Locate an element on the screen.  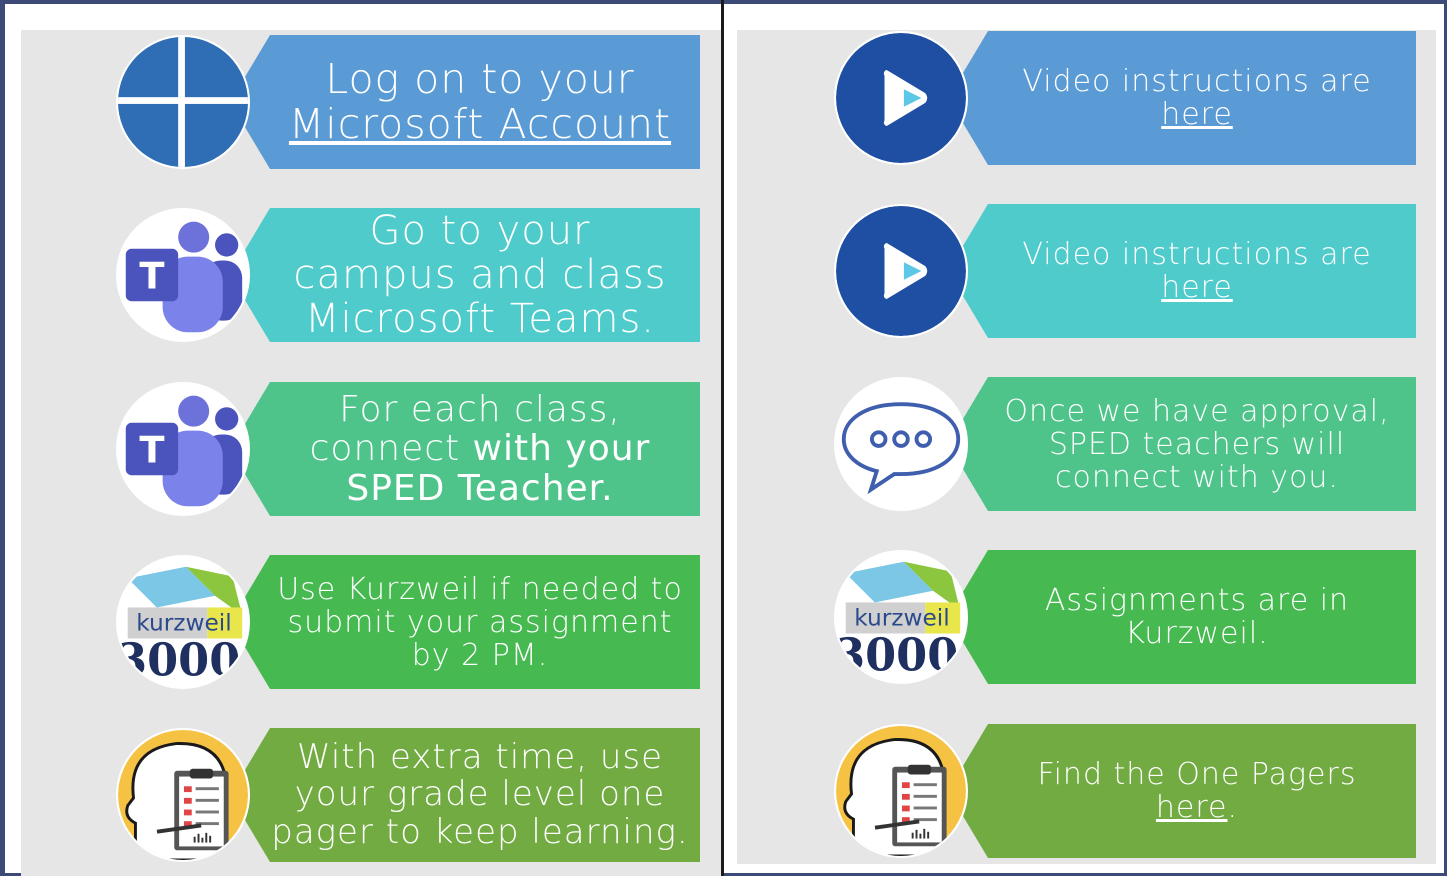
microsoft-account-link: Microsoft Account is located at coordinates (480, 124).